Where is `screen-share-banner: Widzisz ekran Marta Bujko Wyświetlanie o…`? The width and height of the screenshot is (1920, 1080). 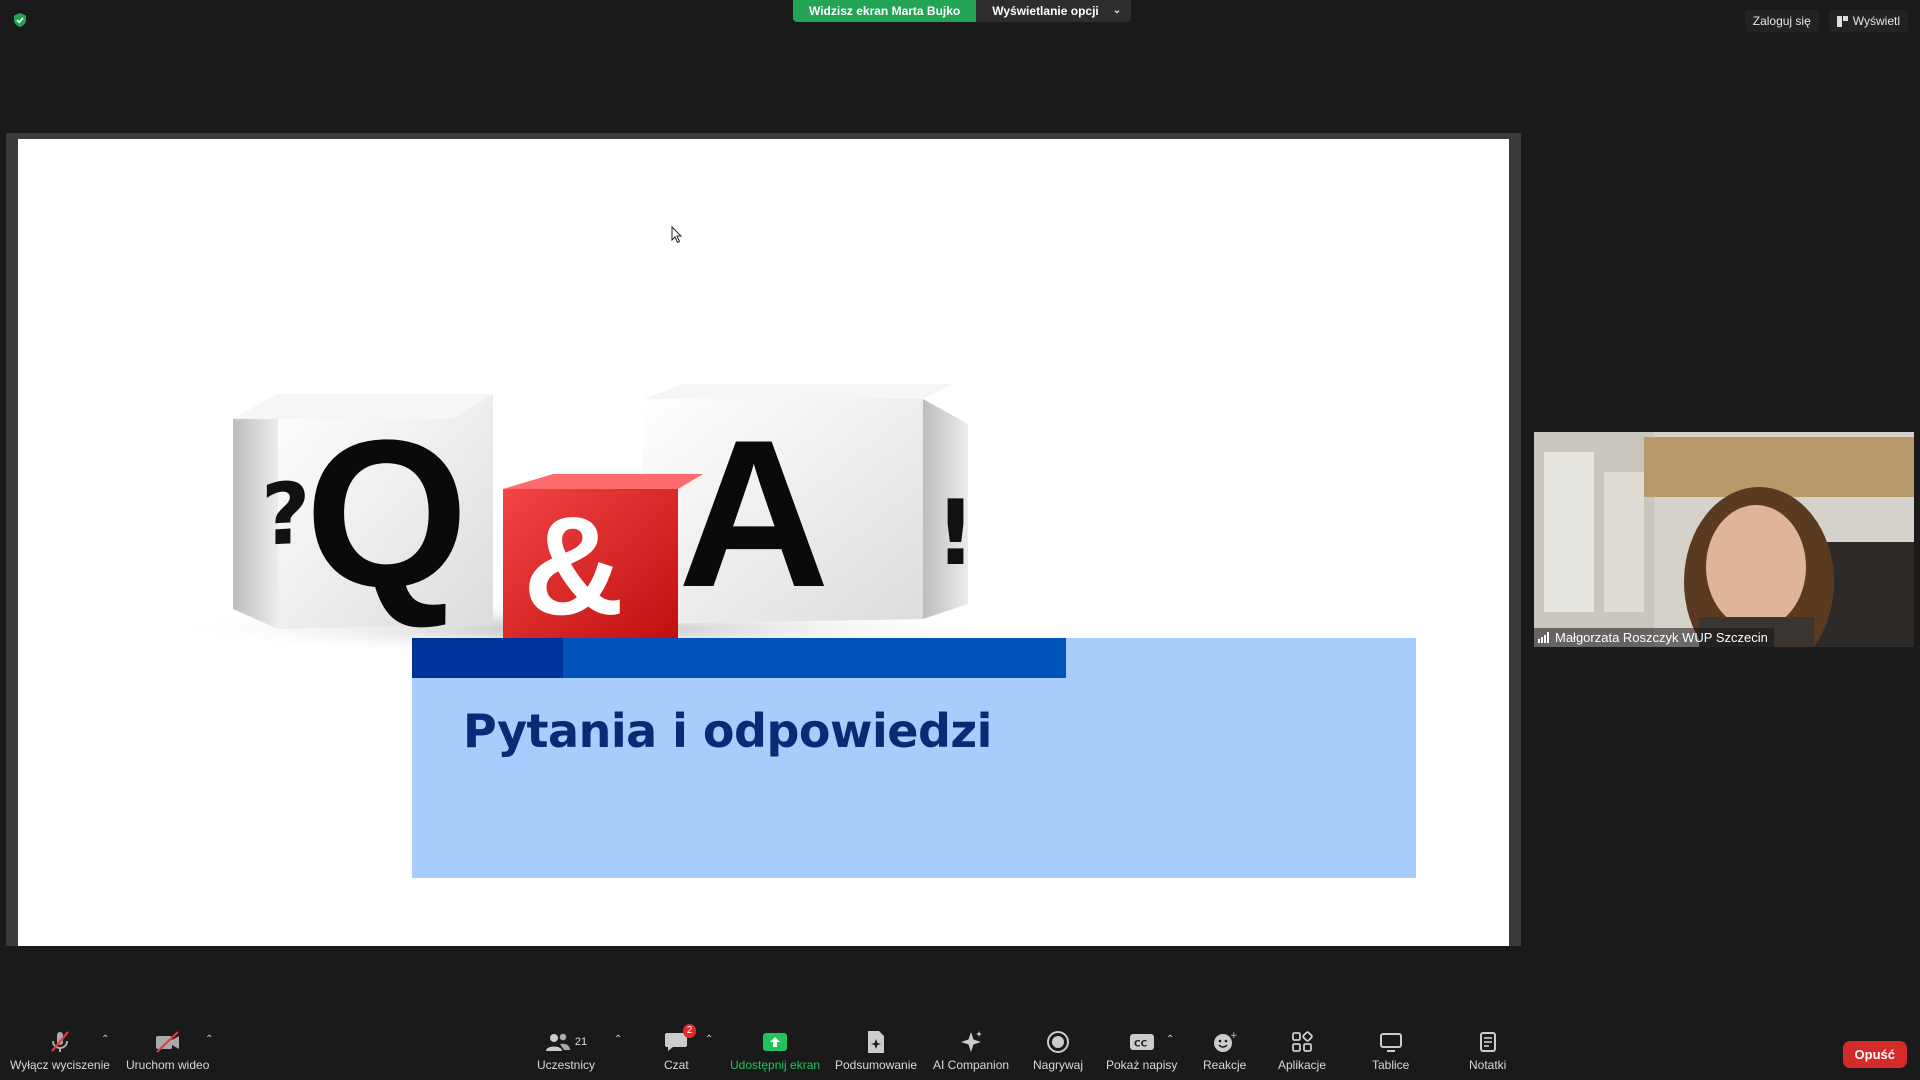 screen-share-banner: Widzisz ekran Marta Bujko Wyświetlanie o… is located at coordinates (962, 11).